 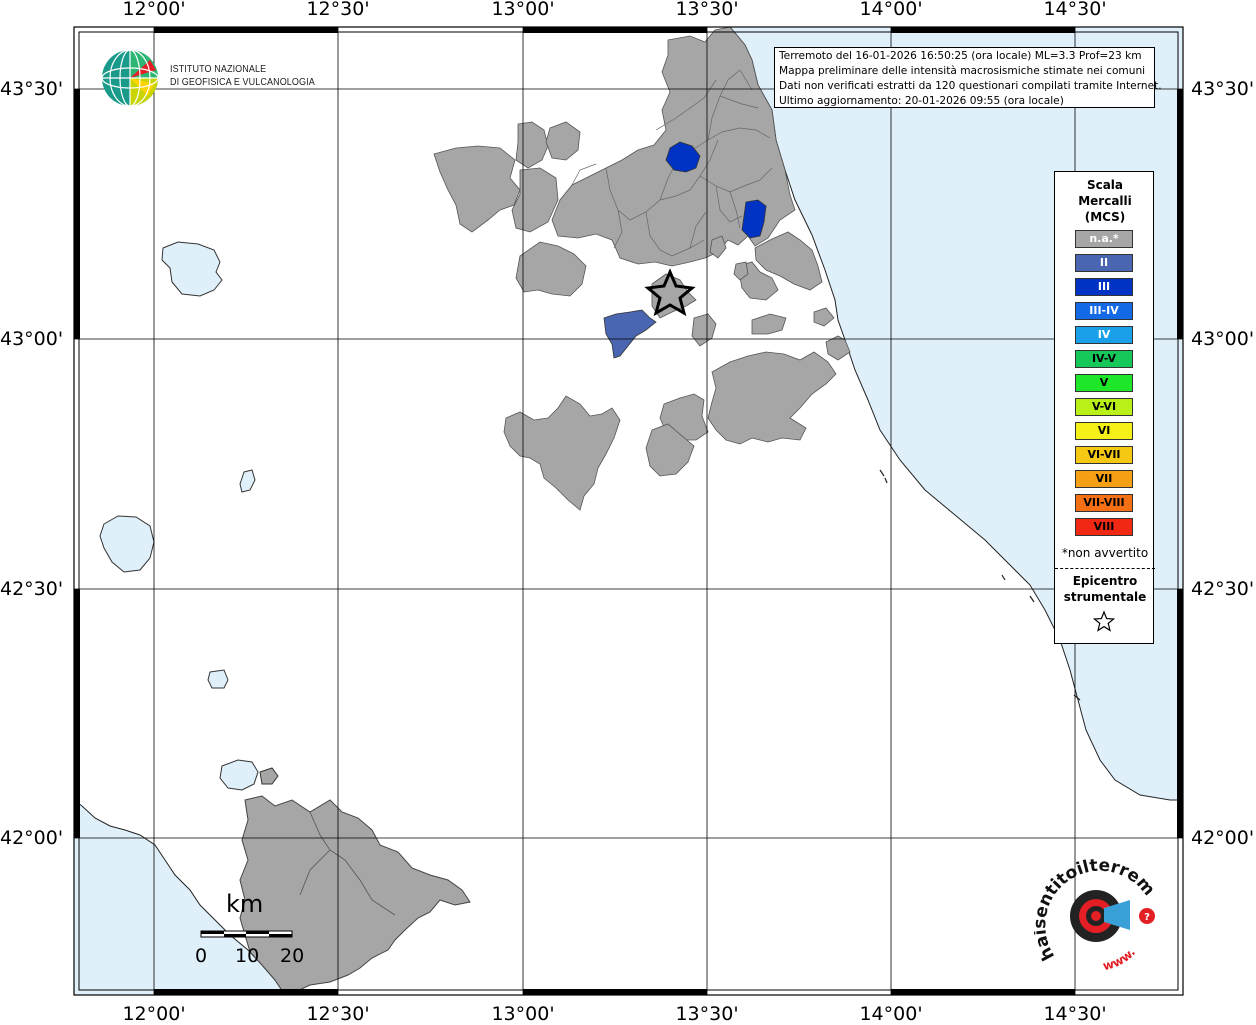 I want to click on lon-tick-top: 14°30', so click(x=1075, y=10).